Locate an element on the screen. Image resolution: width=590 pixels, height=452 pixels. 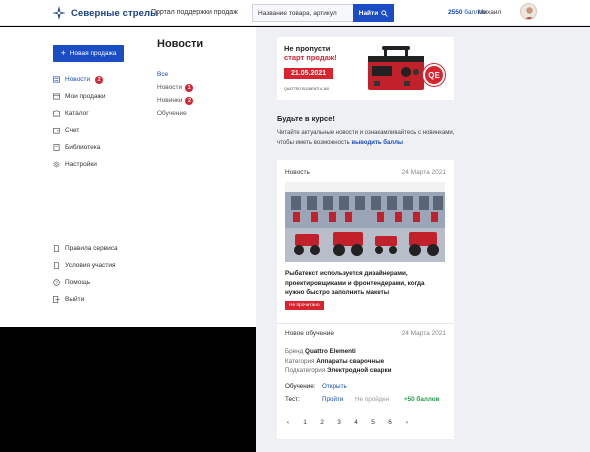
sidebar-item-library: Библиотека is located at coordinates (79, 147).